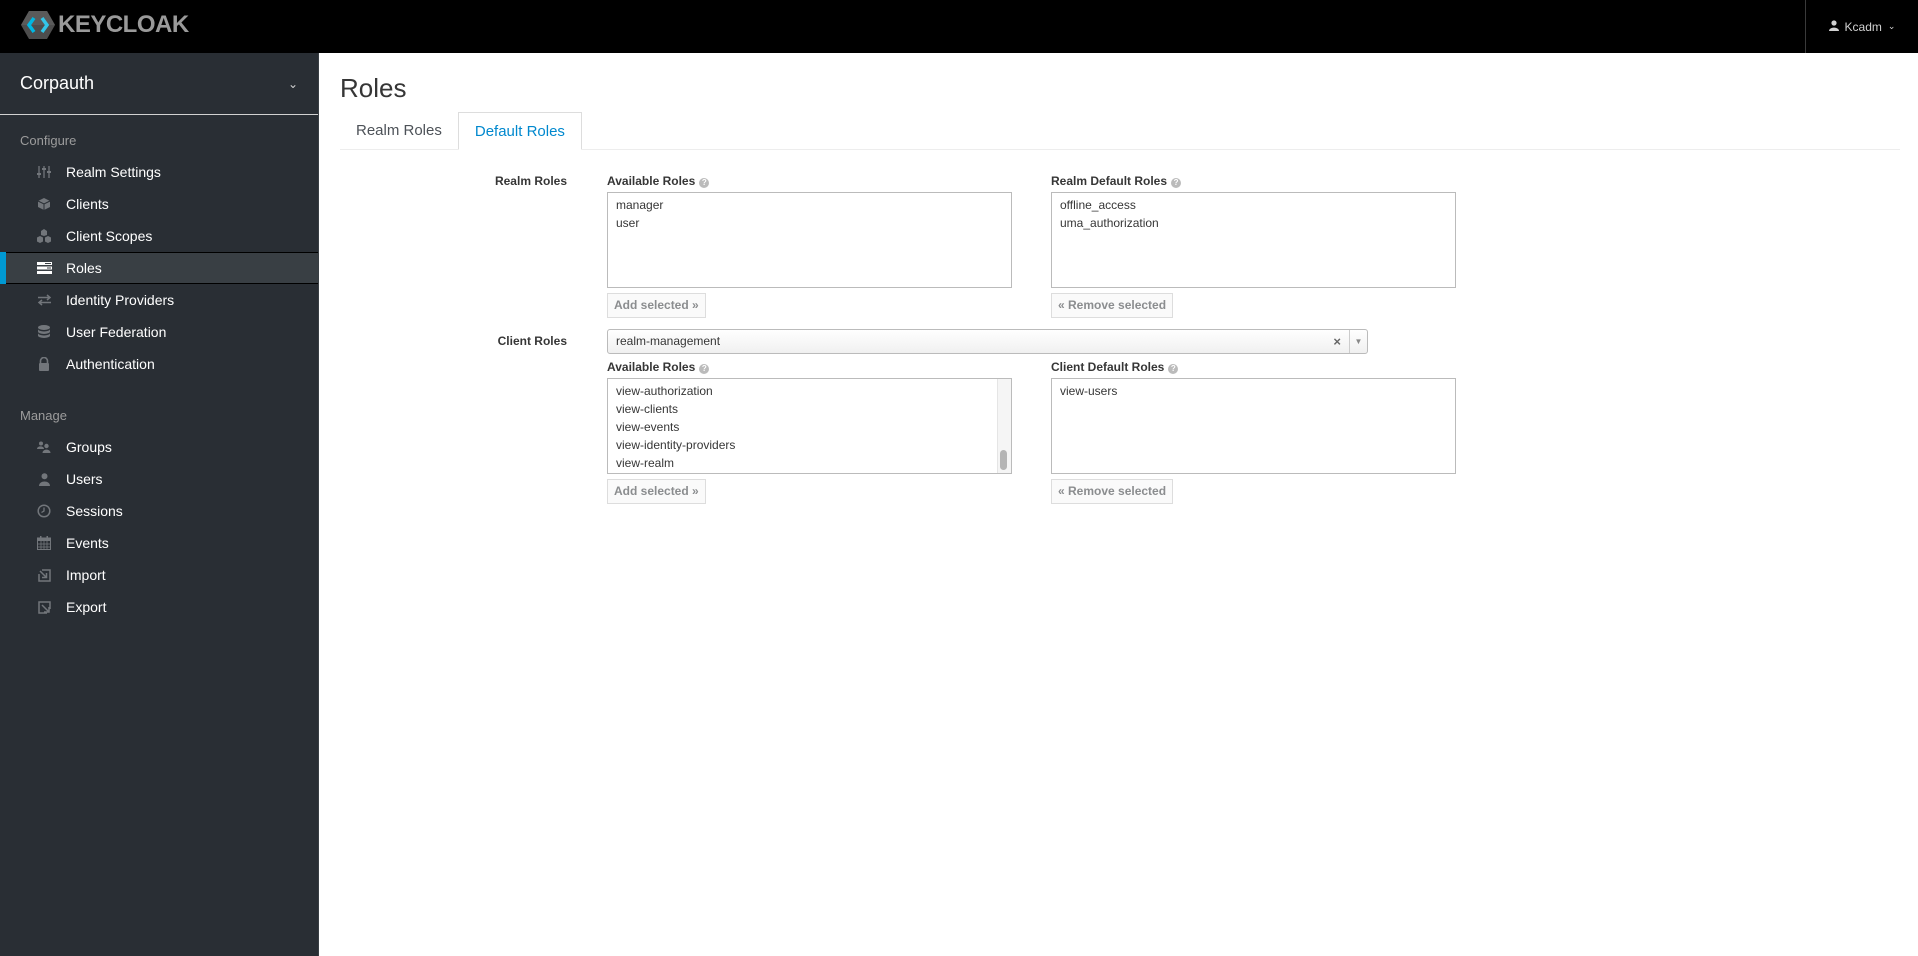 The image size is (1918, 956). Describe the element at coordinates (809, 223) in the screenshot. I see `list-item: user` at that location.